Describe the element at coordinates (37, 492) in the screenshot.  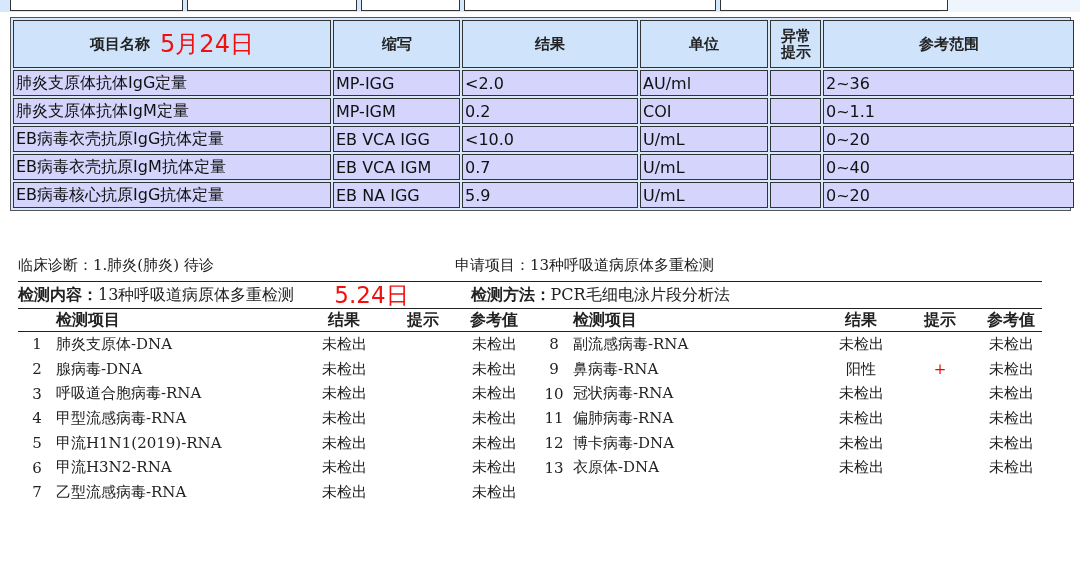
I see `row-number: 7` at that location.